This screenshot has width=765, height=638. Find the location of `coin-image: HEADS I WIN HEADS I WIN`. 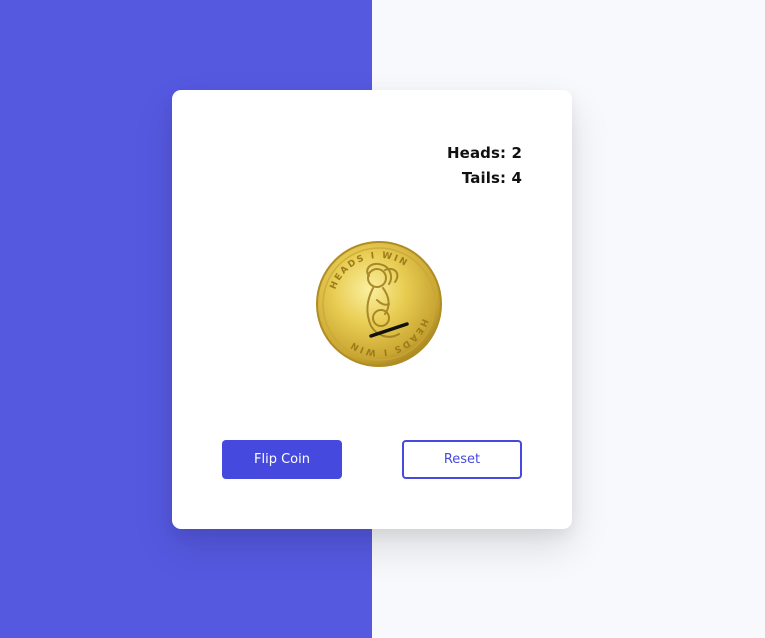

coin-image: HEADS I WIN HEADS I WIN is located at coordinates (379, 304).